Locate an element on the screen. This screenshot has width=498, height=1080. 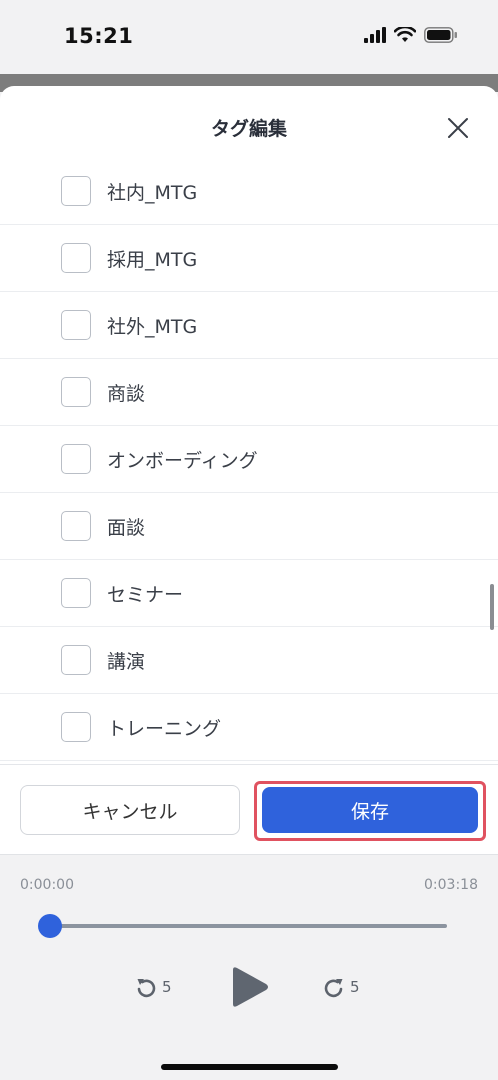
scrollbar-thumb is located at coordinates (492, 607).